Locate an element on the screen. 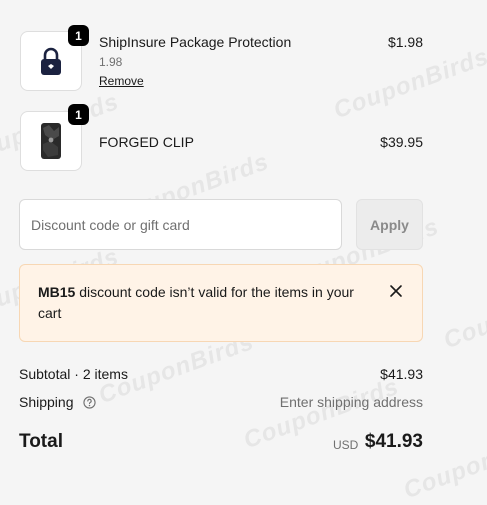 Image resolution: width=487 pixels, height=505 pixels. product-image is located at coordinates (51, 141).